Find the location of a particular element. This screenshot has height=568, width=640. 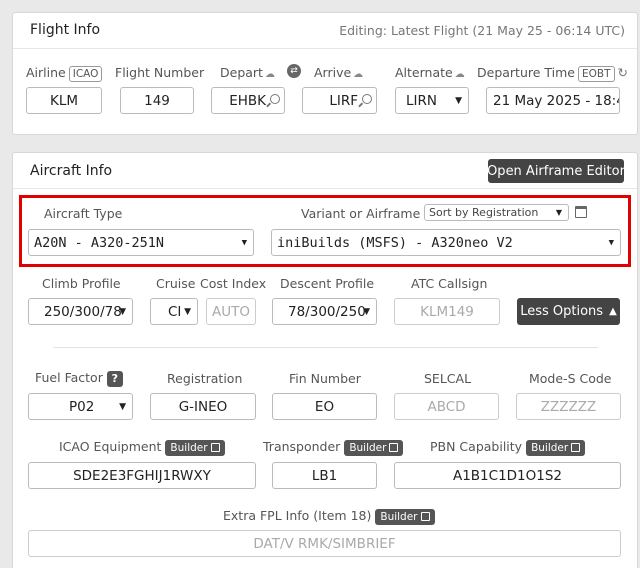

alternate-label: Alternate ☁ is located at coordinates (430, 72).